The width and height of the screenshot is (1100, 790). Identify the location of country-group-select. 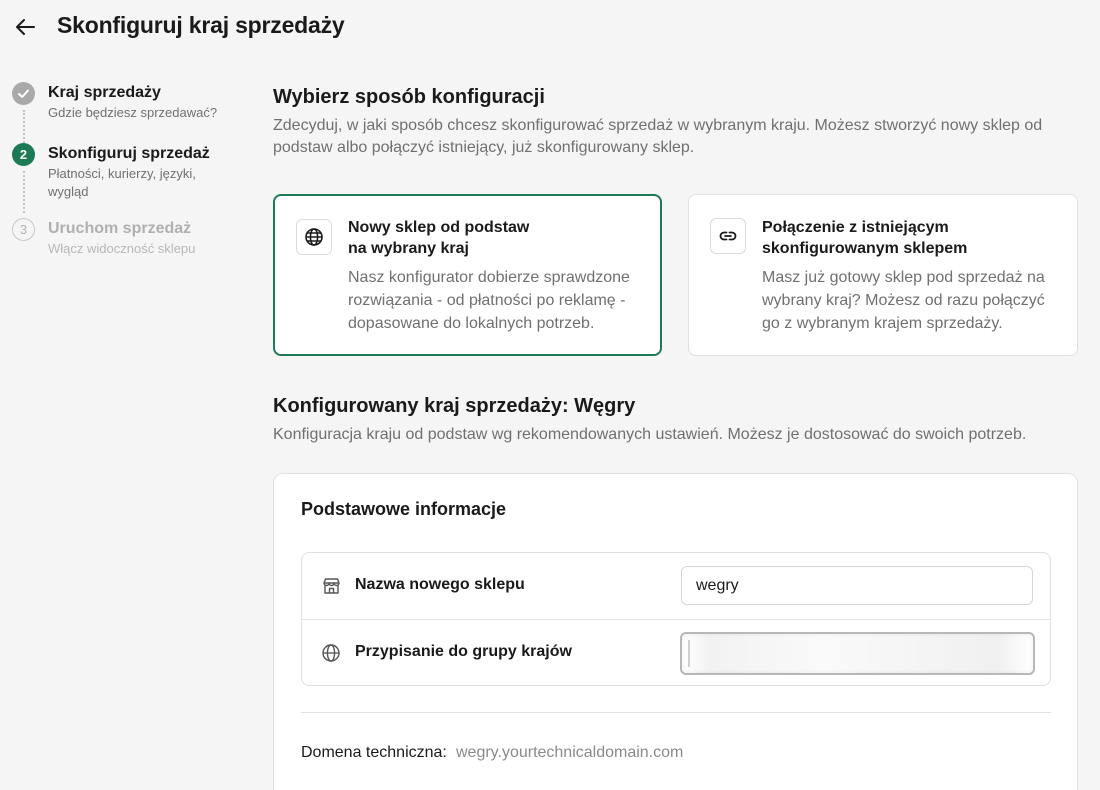
(857, 653).